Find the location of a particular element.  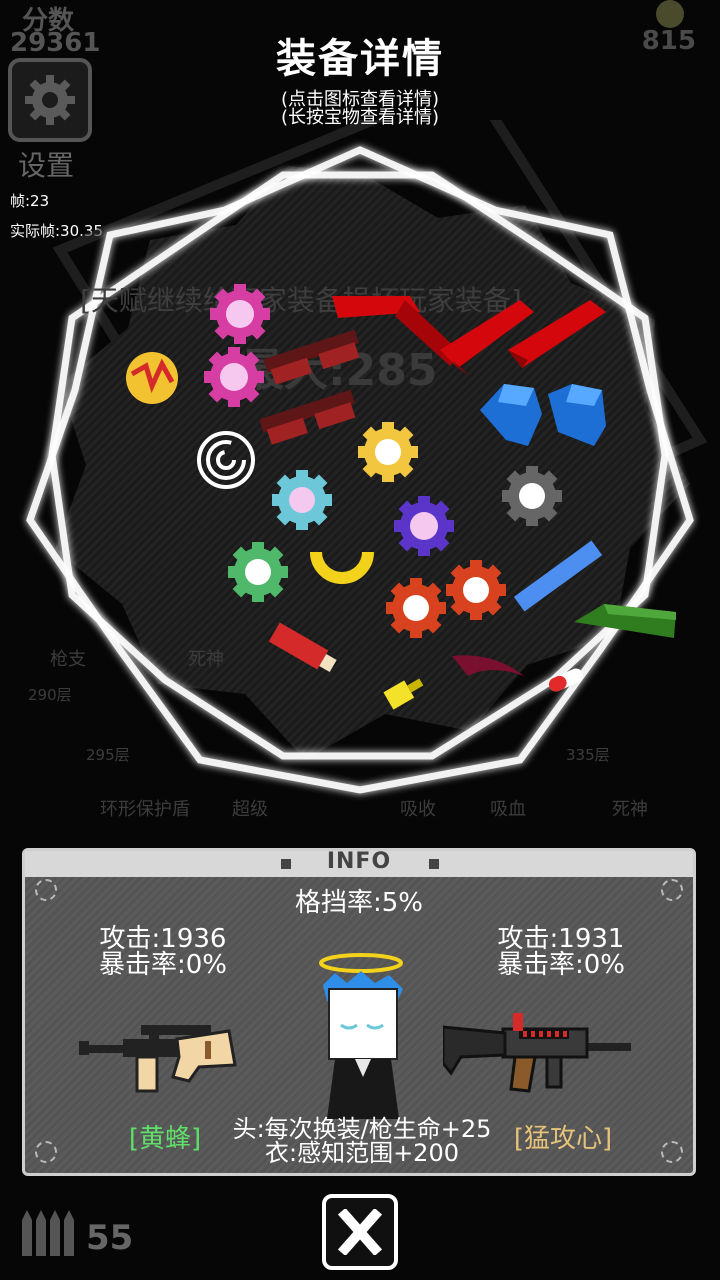

bg-label: 吸血 is located at coordinates (508, 809).